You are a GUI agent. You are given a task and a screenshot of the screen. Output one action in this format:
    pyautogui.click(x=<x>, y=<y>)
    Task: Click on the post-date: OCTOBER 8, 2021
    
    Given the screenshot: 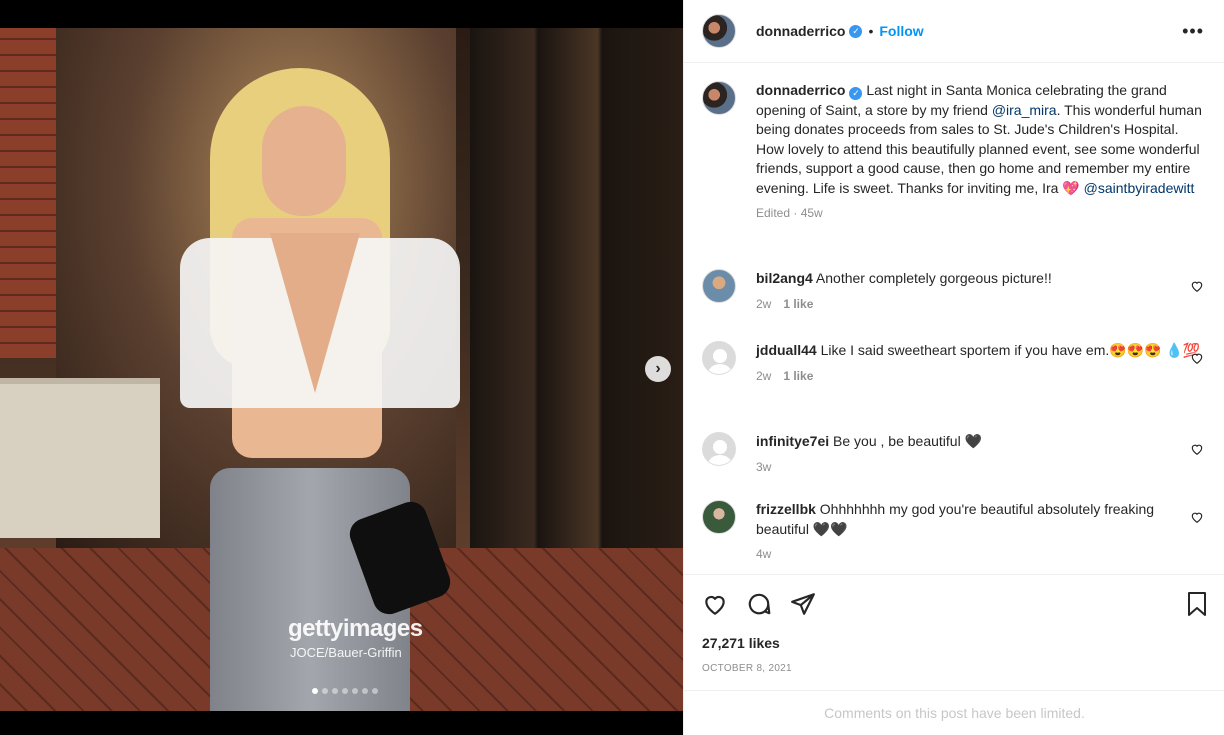 What is the action you would take?
    pyautogui.click(x=747, y=668)
    